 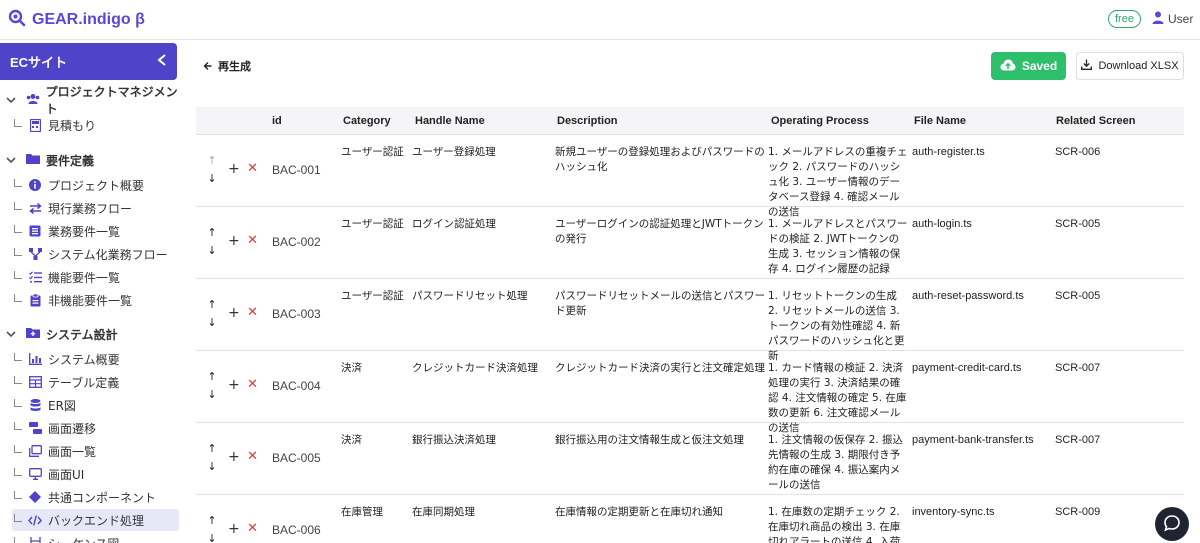 I want to click on sidebar-item-non-functional-requirements: 非機能要件一覧, so click(x=95, y=300).